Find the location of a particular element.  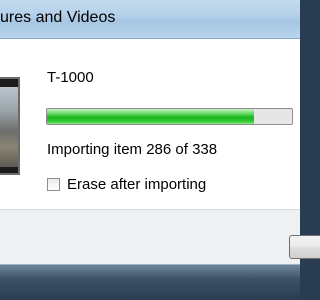

device-name: T-1000 is located at coordinates (70, 77).